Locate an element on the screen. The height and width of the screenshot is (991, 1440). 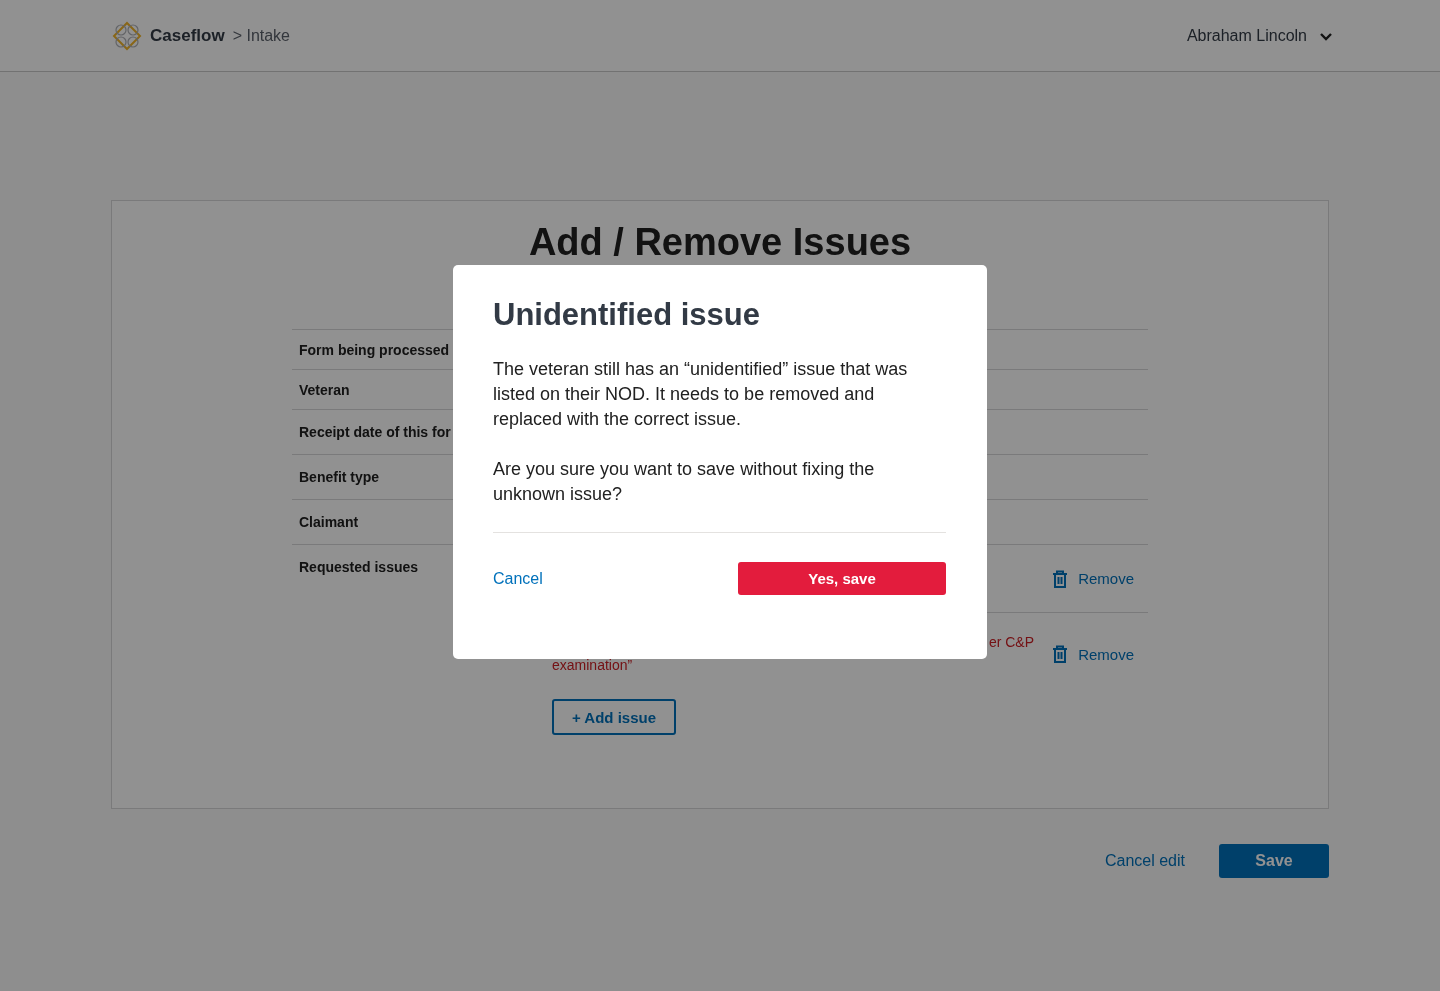
modal-text: The veteran still has an “unidentified” issue that was listed on their NOD. It needs to be removed and replaced with the correct issue. is located at coordinates (701, 394).